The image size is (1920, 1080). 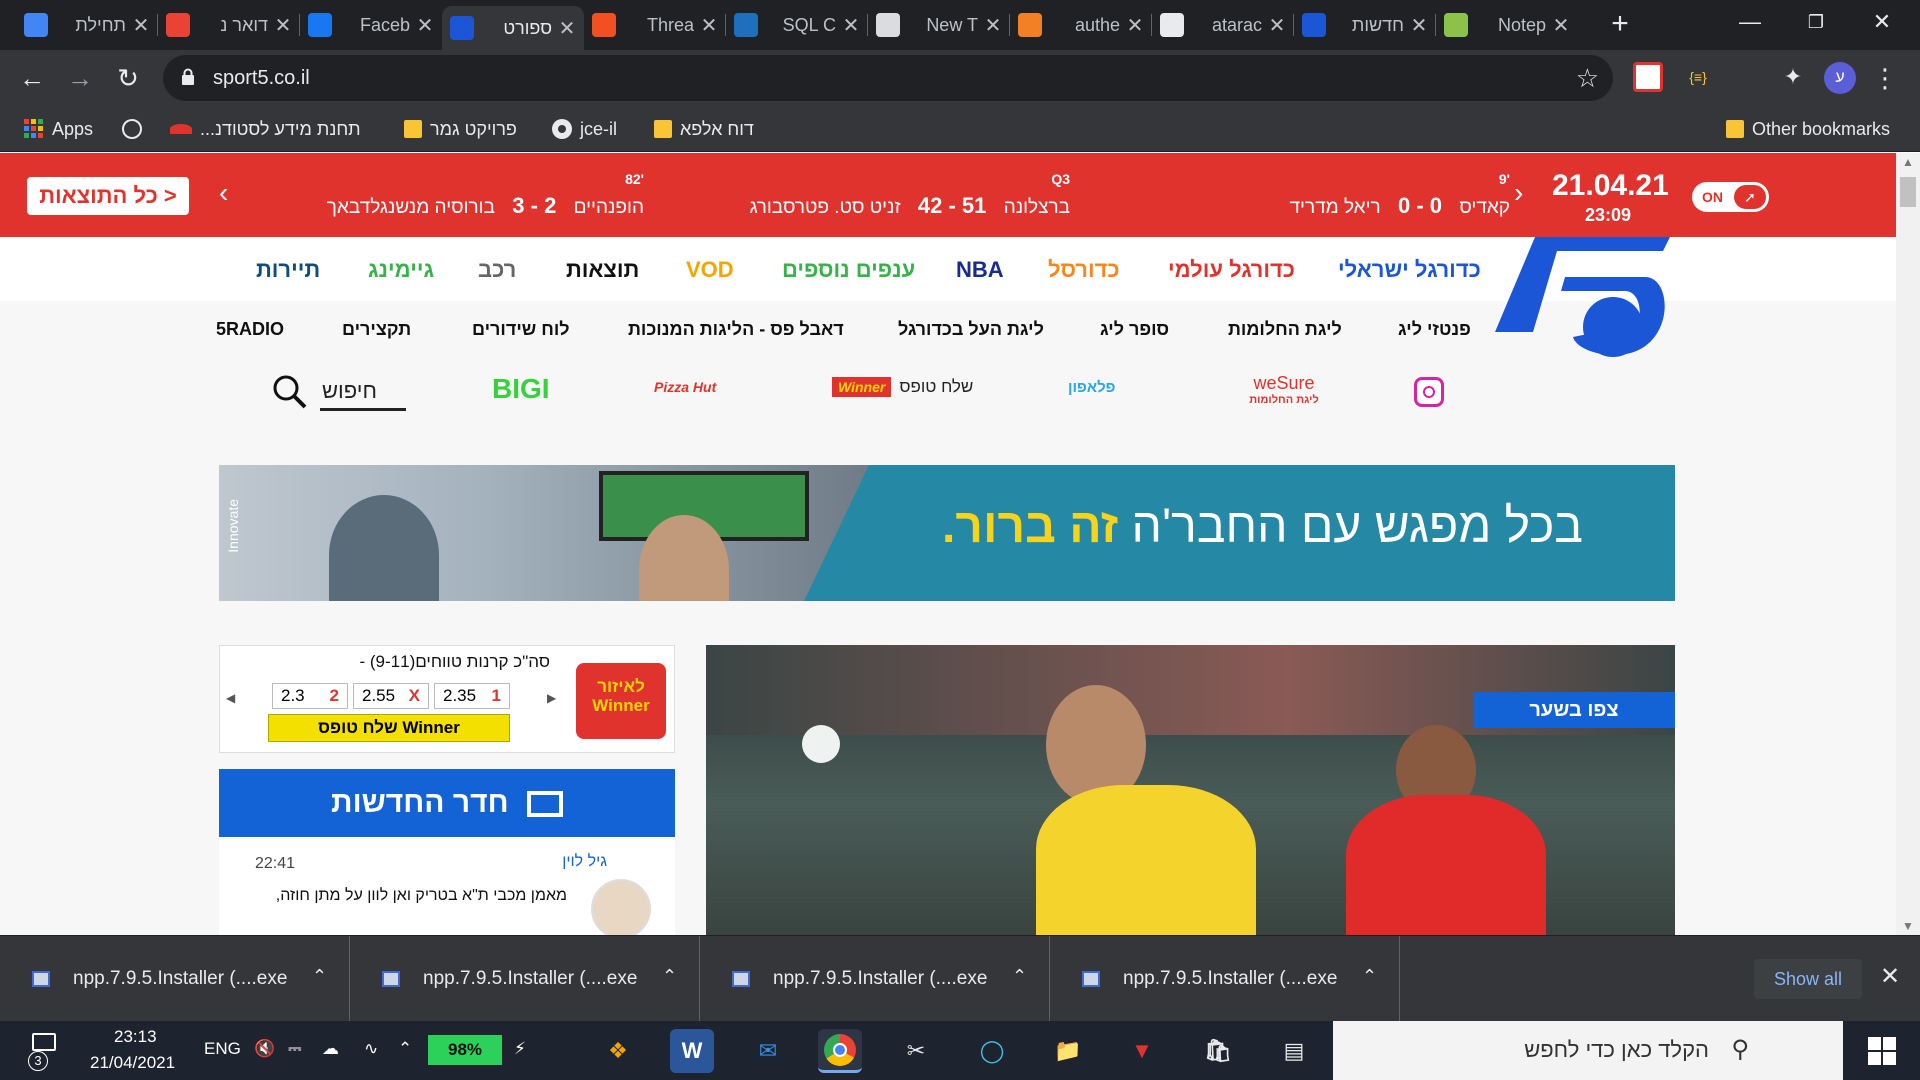 What do you see at coordinates (1294, 1051) in the screenshot?
I see `task-view-icon: ▤` at bounding box center [1294, 1051].